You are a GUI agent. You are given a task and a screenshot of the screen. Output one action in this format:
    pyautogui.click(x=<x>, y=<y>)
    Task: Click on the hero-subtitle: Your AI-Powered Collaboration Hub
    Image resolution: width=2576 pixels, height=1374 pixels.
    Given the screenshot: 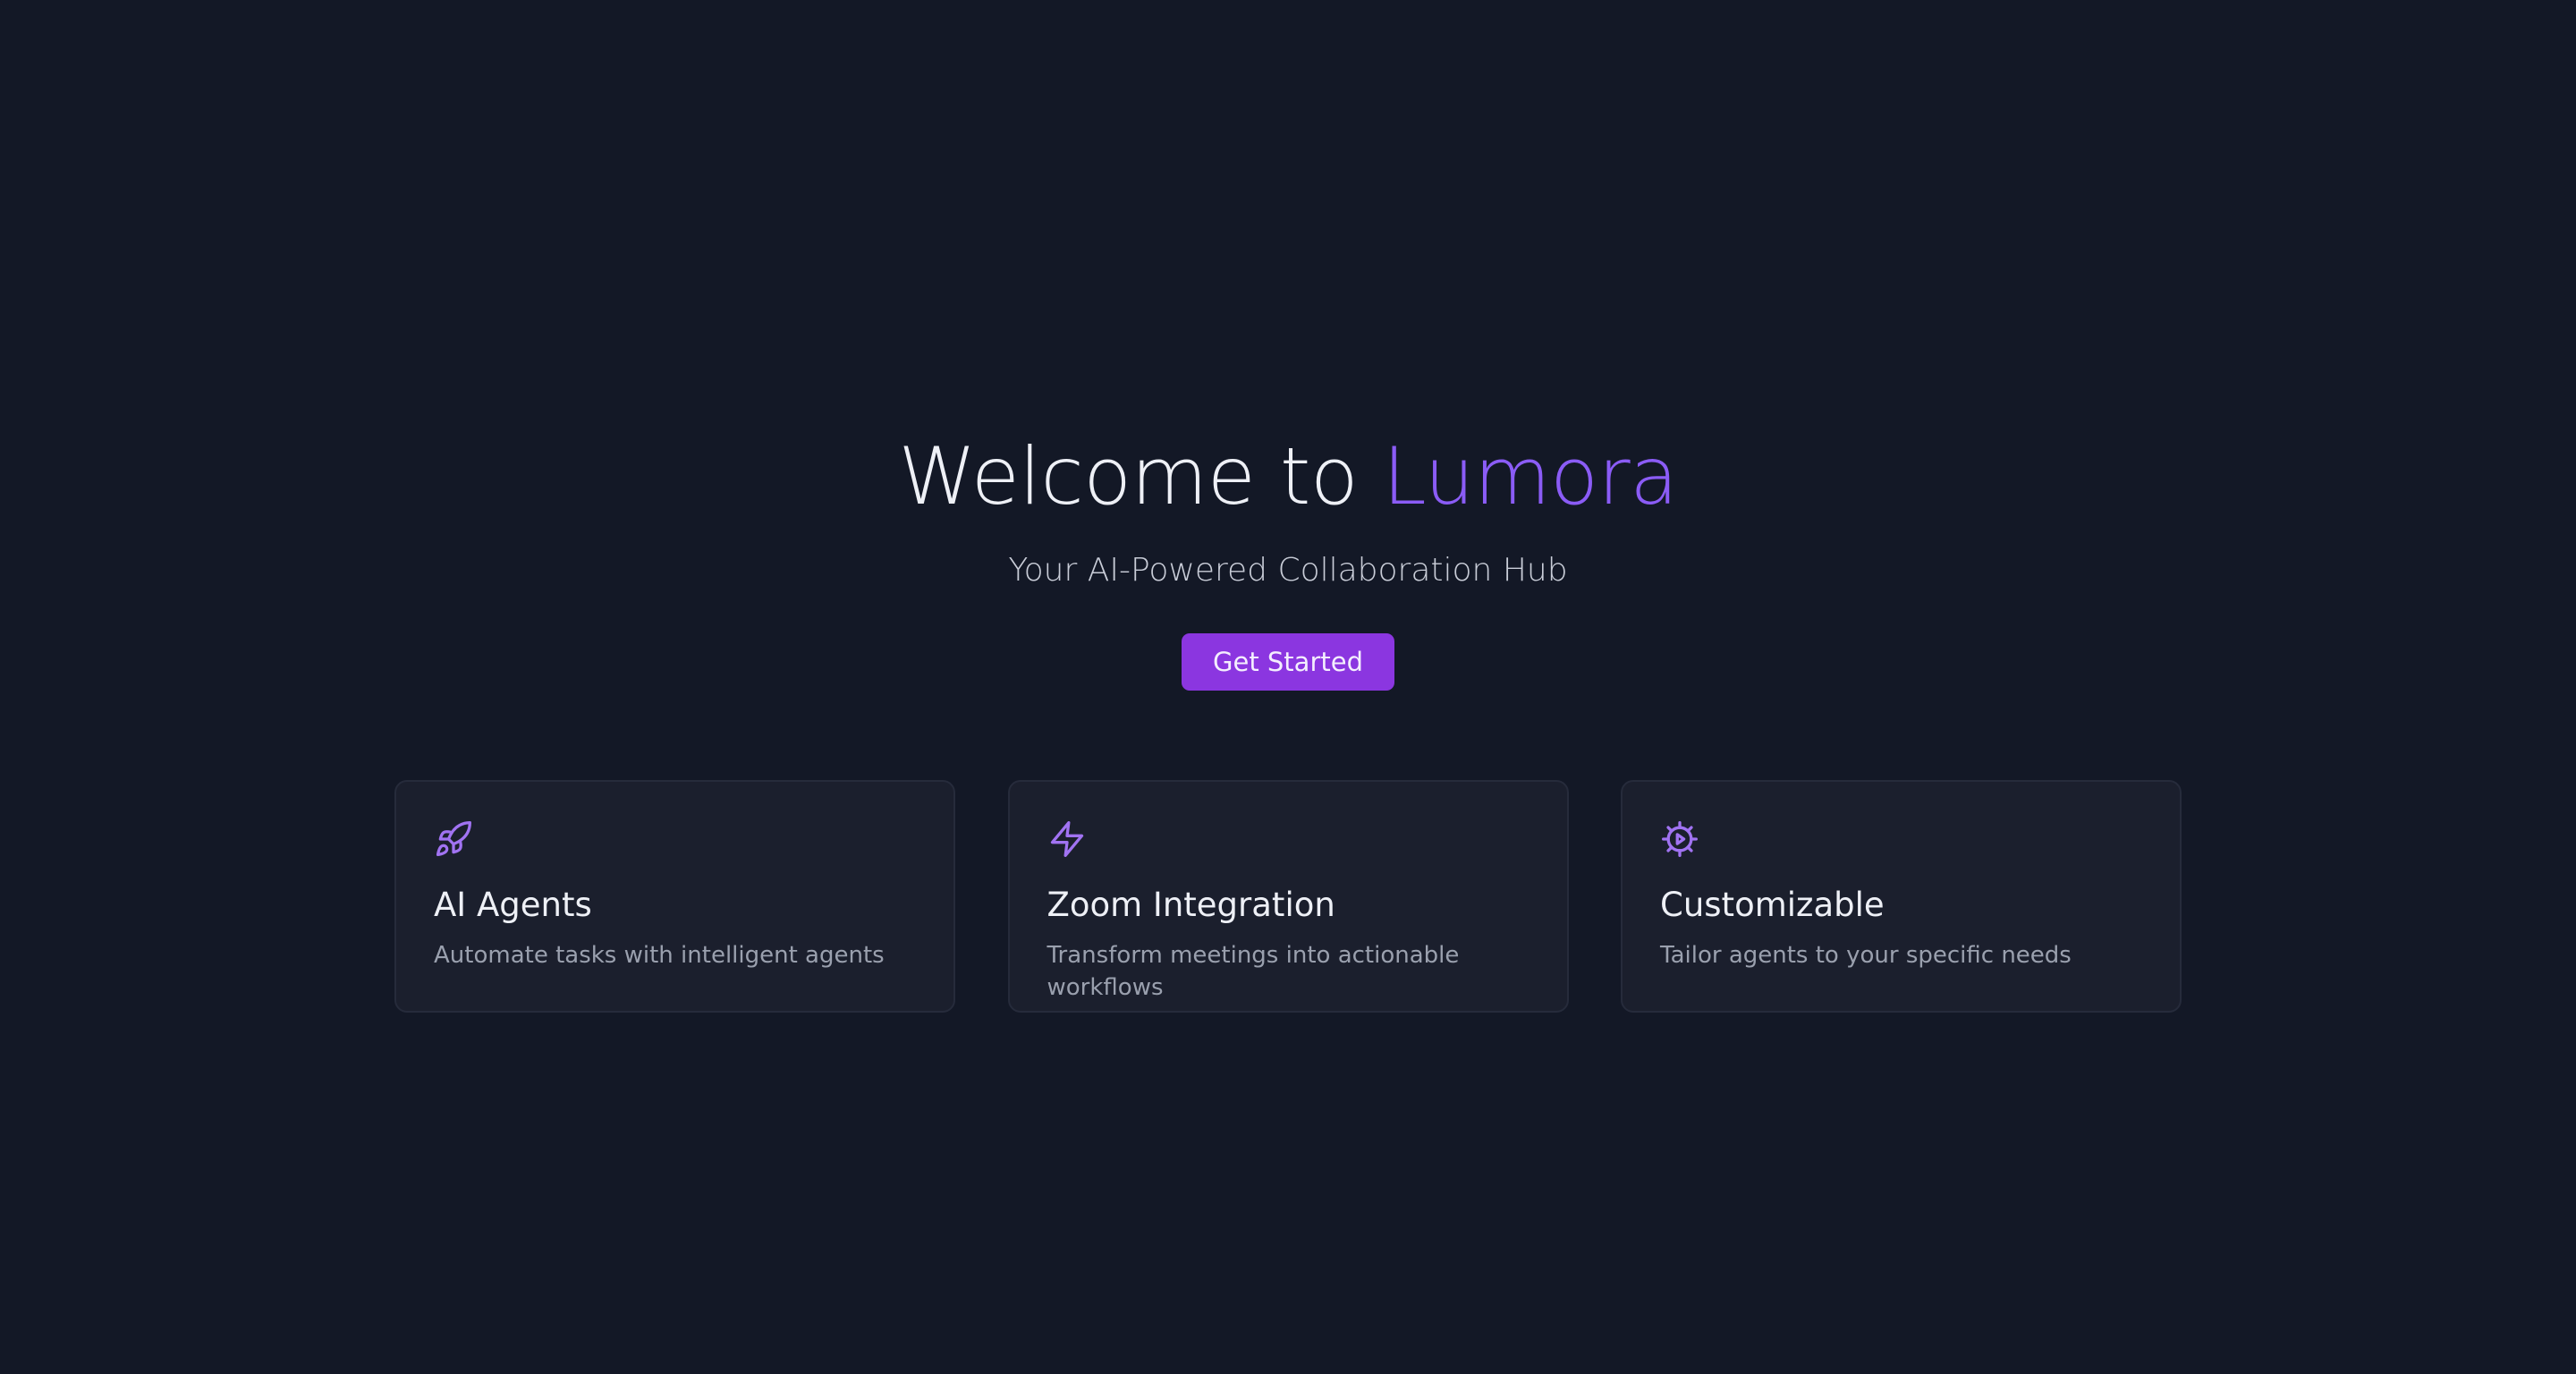 What is the action you would take?
    pyautogui.click(x=1288, y=570)
    